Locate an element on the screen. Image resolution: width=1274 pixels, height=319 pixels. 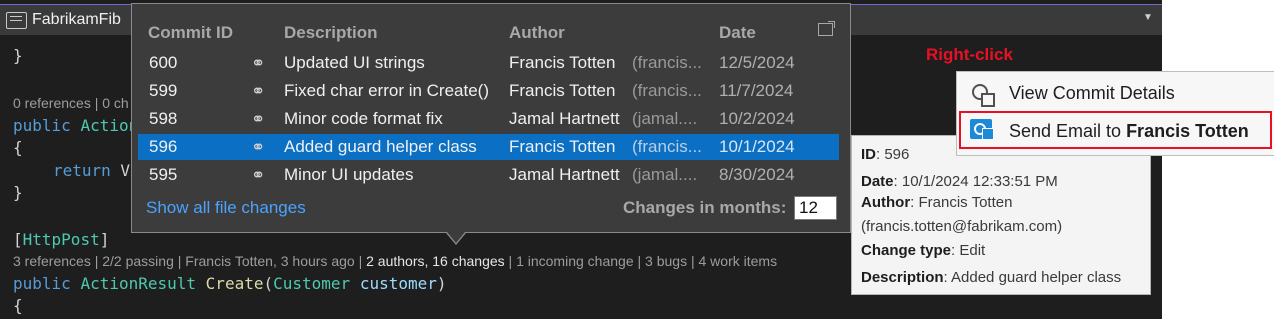
method-name: Create is located at coordinates (234, 283).